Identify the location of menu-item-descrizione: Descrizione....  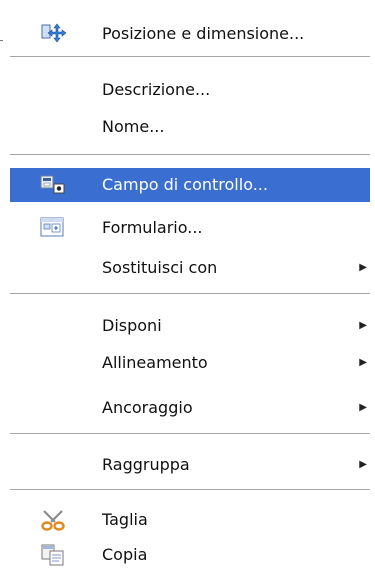
(190, 90).